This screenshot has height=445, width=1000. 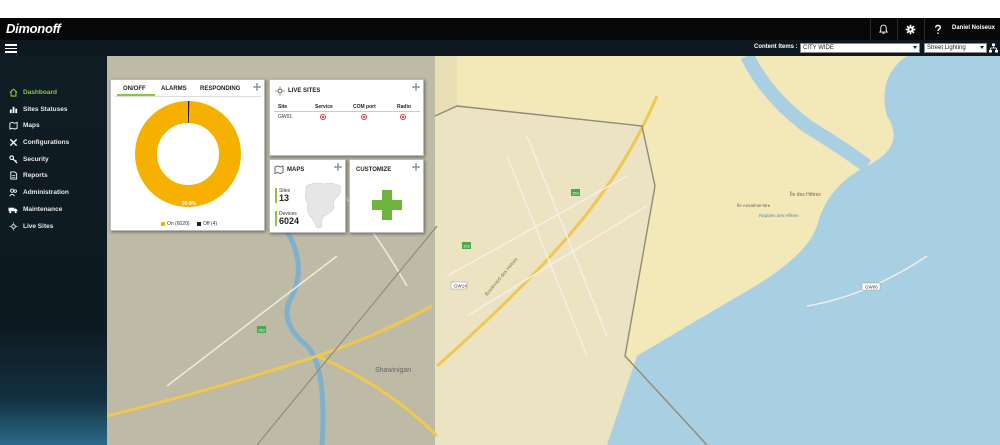 I want to click on sidebar-item-label: Configurations, so click(x=46, y=142).